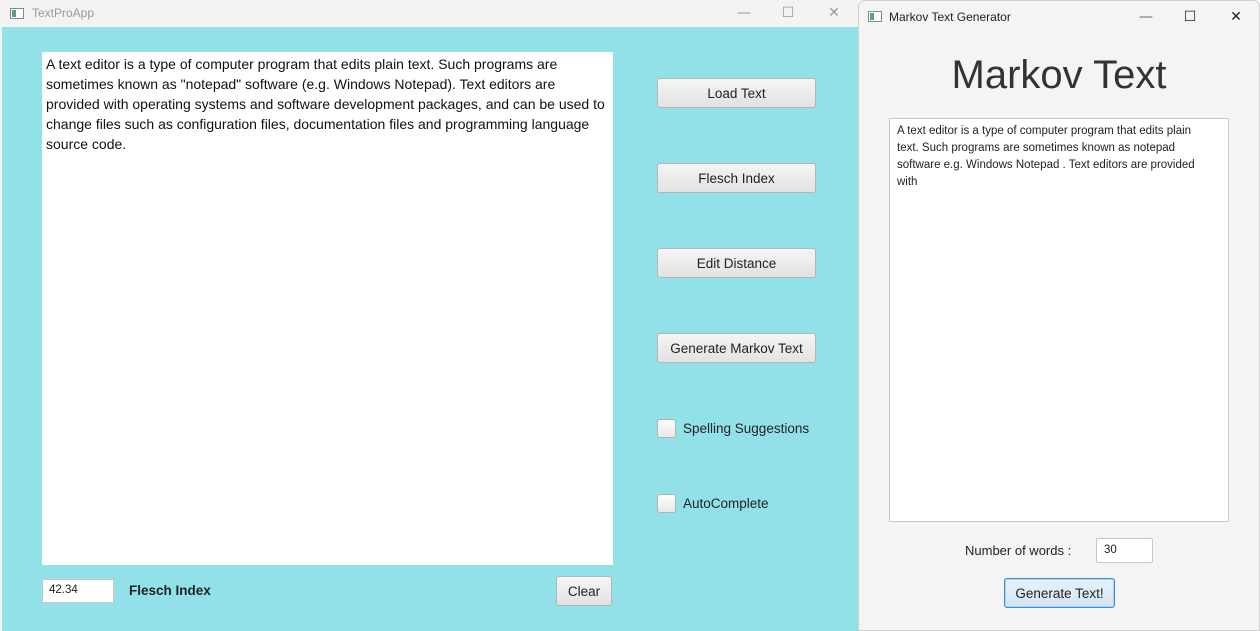  What do you see at coordinates (1059, 17) in the screenshot?
I see `markov-title-bar: Markov Text Generator — ☐ ✕` at bounding box center [1059, 17].